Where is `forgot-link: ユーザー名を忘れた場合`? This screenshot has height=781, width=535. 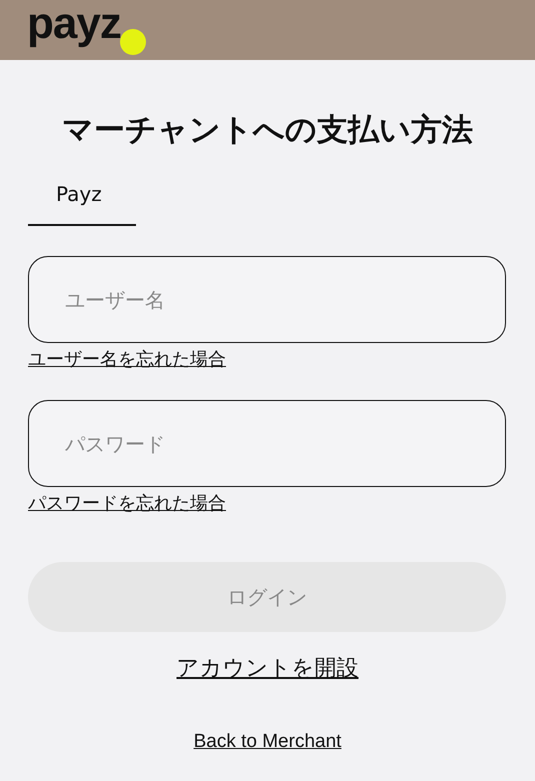
forgot-link: ユーザー名を忘れた場合 is located at coordinates (127, 360).